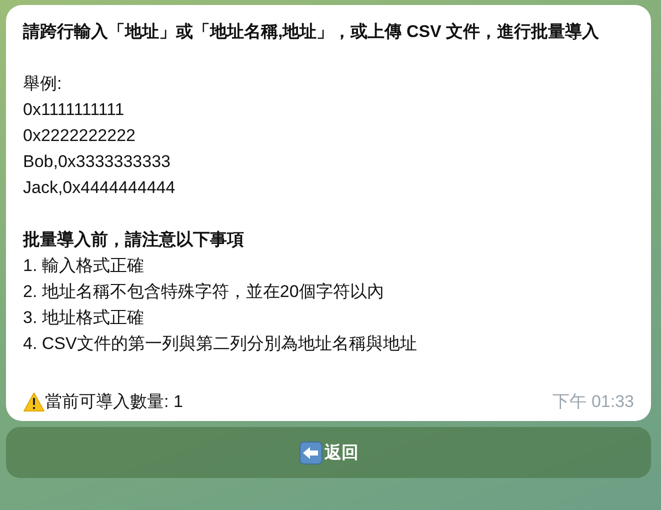  Describe the element at coordinates (593, 402) in the screenshot. I see `message-time: 下午 01:33` at that location.